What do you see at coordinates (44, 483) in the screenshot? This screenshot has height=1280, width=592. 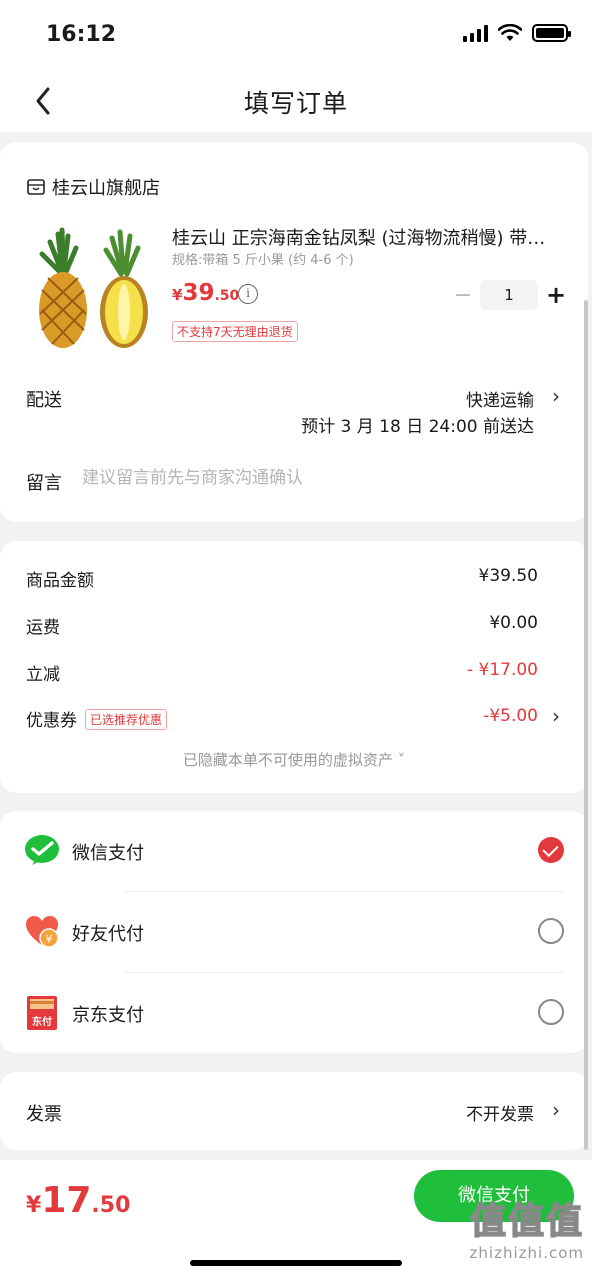 I see `message-label: 留言` at bounding box center [44, 483].